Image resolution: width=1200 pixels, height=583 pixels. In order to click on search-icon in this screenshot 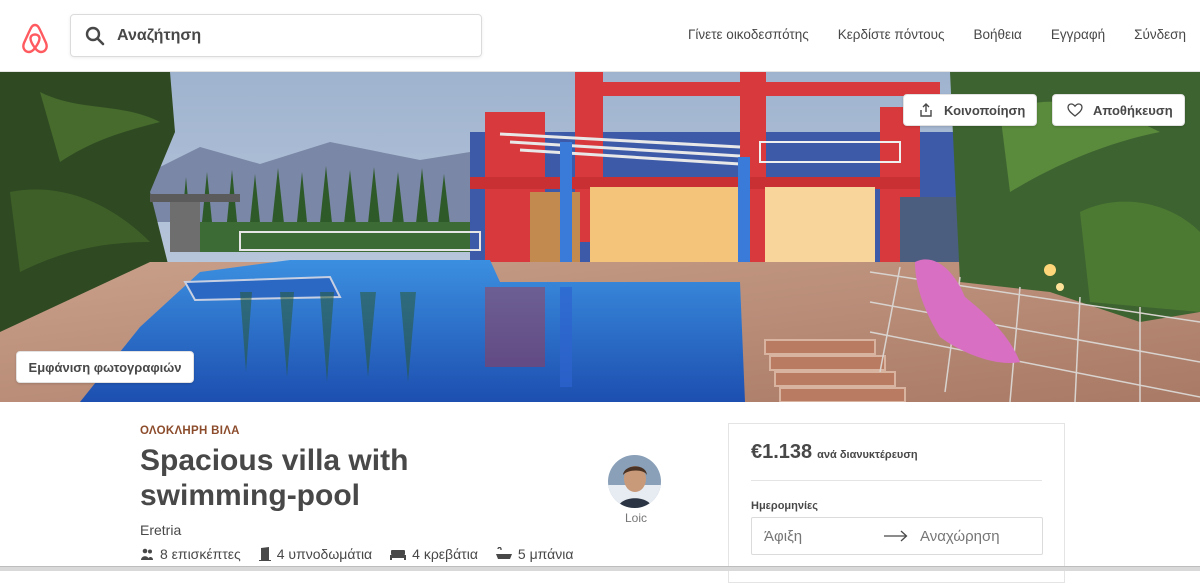, I will do `click(95, 36)`.